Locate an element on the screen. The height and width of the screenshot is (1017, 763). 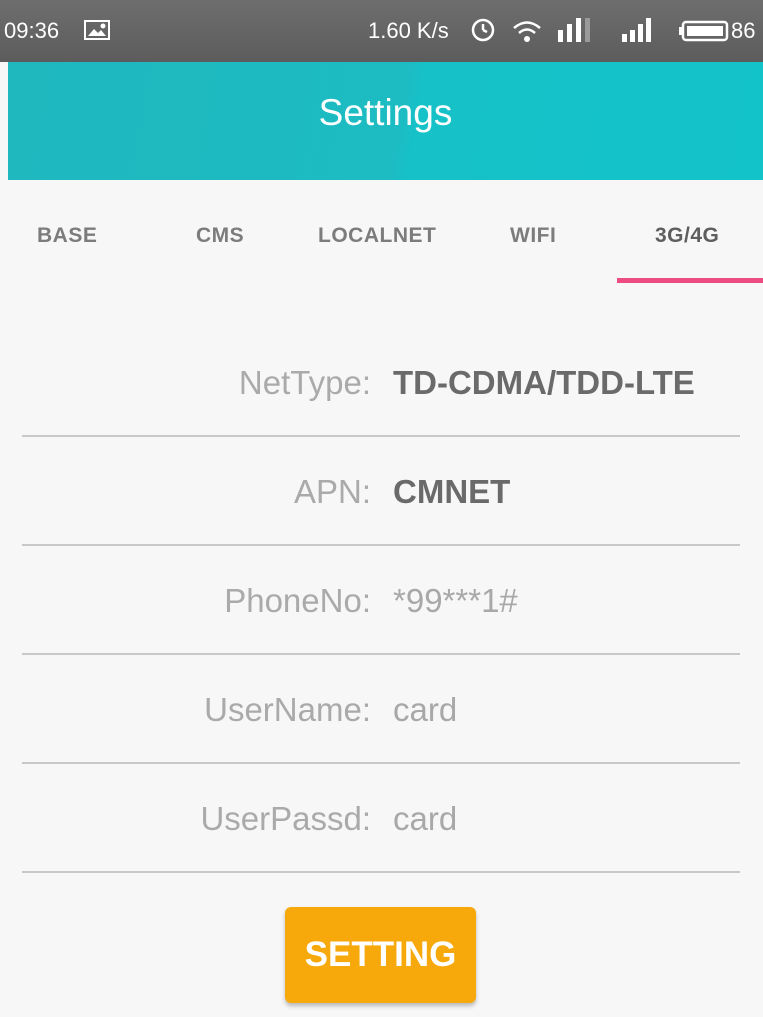
user-name-label: UserName: is located at coordinates (287, 709).